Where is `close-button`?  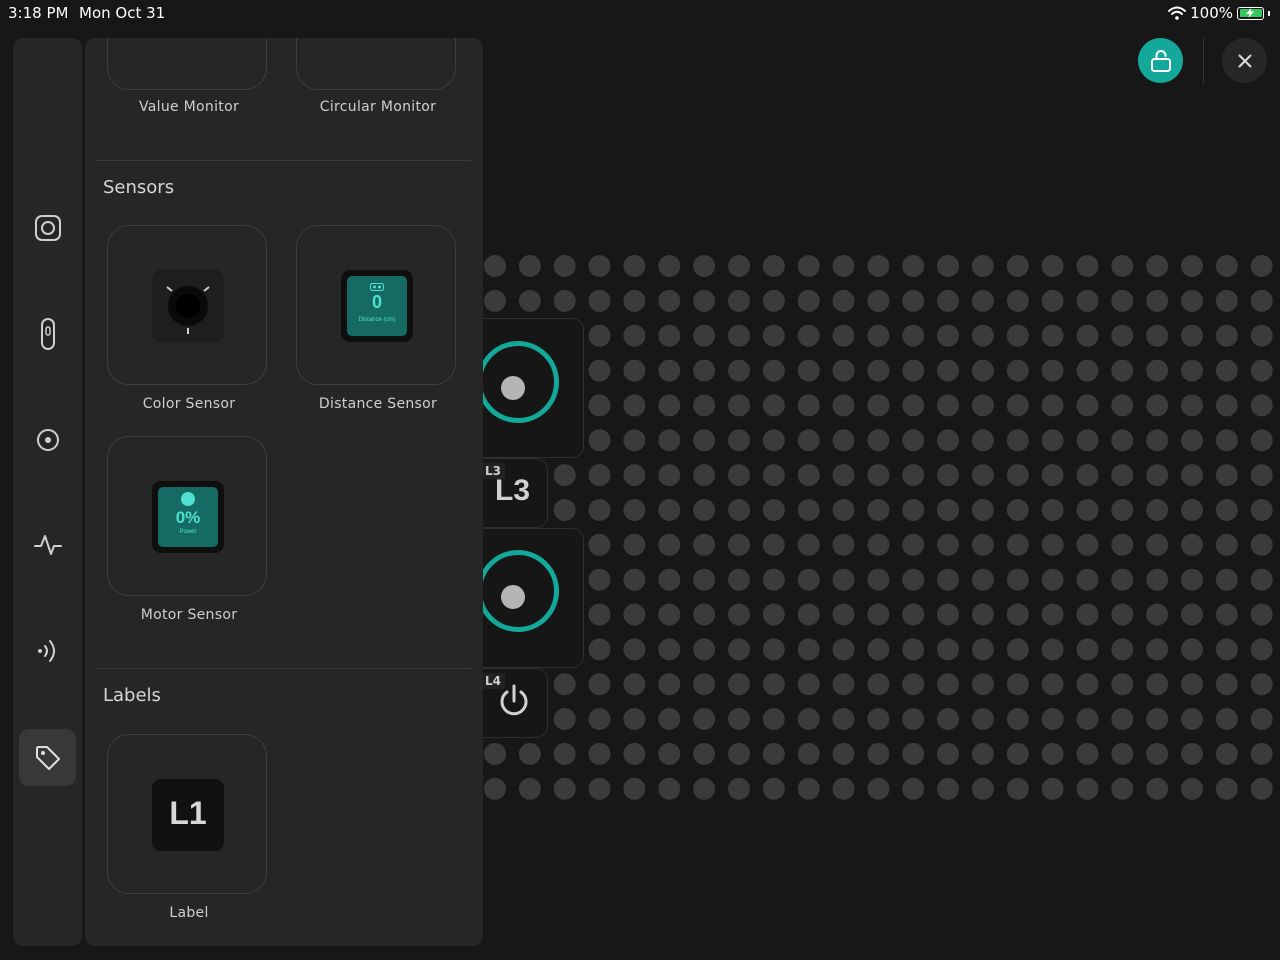 close-button is located at coordinates (1244, 60).